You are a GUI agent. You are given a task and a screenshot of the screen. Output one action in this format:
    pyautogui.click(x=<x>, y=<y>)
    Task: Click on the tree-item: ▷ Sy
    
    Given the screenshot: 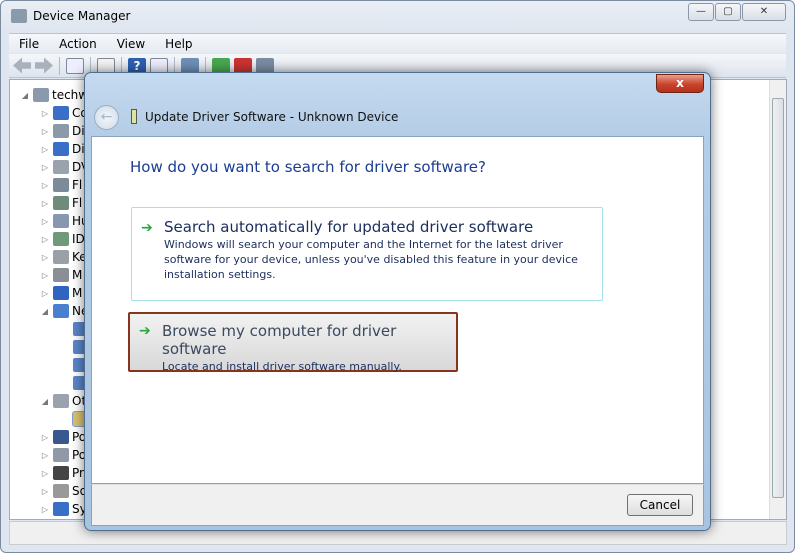 What is the action you would take?
    pyautogui.click(x=63, y=509)
    